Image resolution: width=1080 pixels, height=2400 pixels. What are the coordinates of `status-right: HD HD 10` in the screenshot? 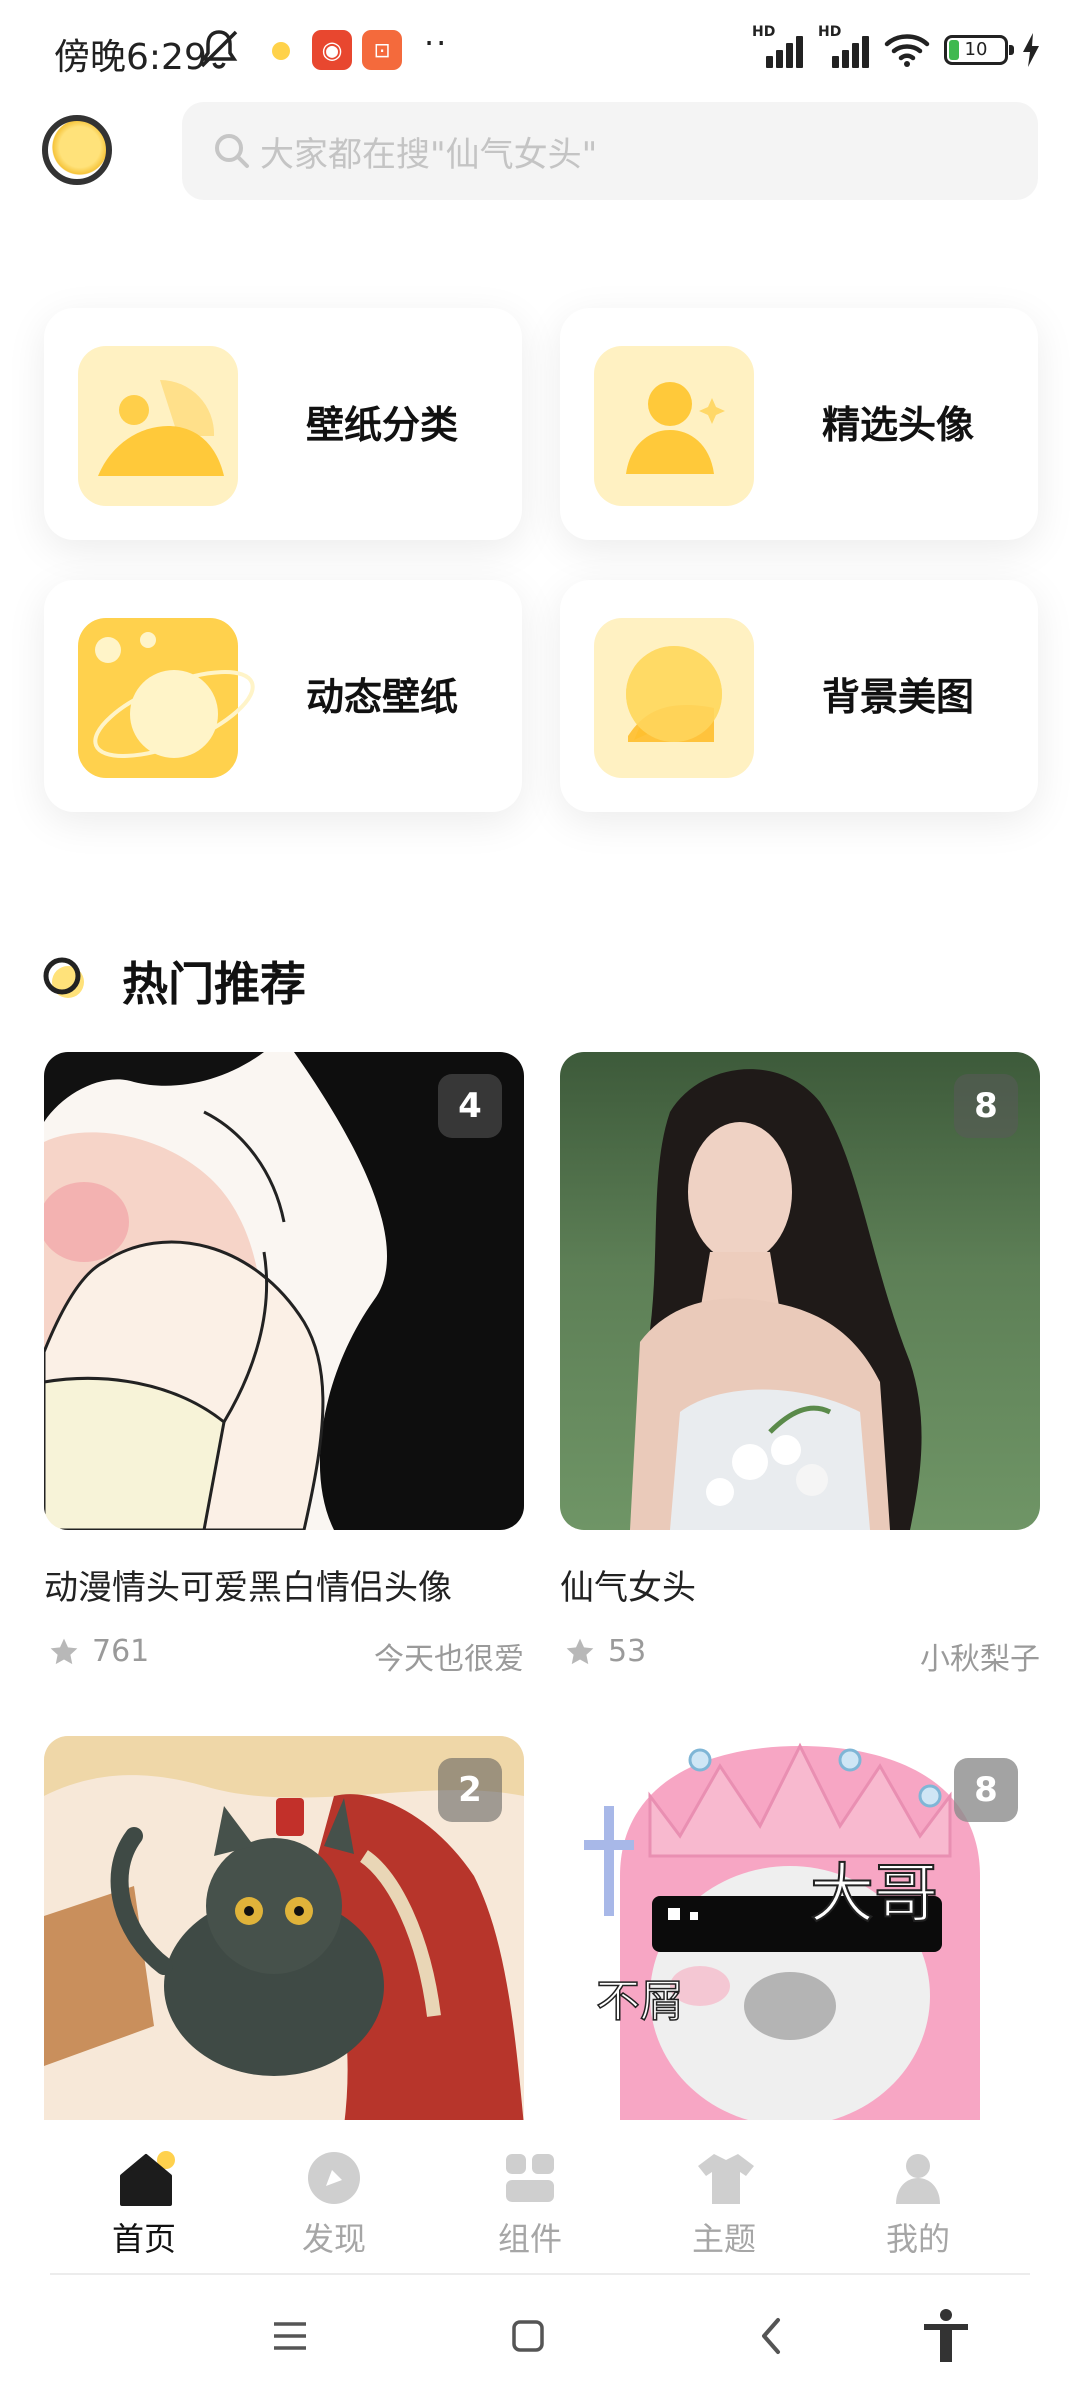 It's located at (896, 48).